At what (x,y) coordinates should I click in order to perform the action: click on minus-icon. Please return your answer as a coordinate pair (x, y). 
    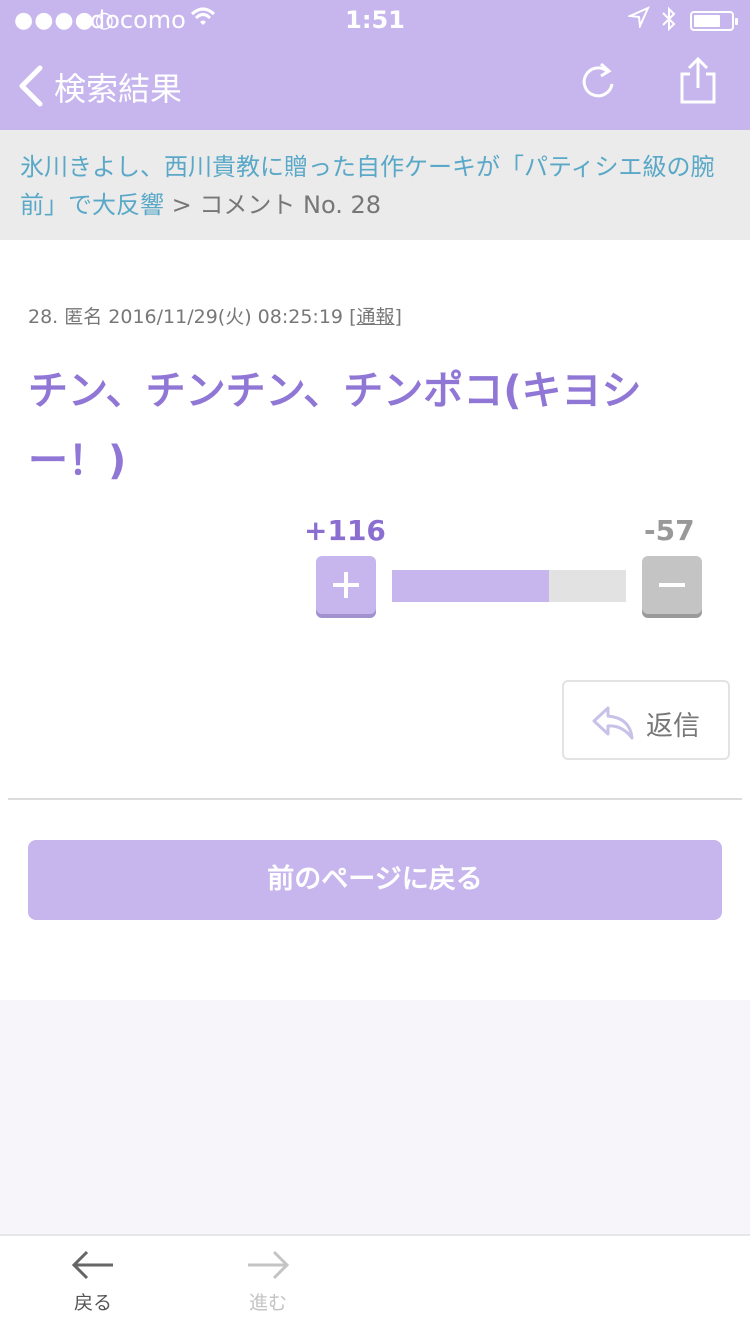
    Looking at the image, I should click on (672, 585).